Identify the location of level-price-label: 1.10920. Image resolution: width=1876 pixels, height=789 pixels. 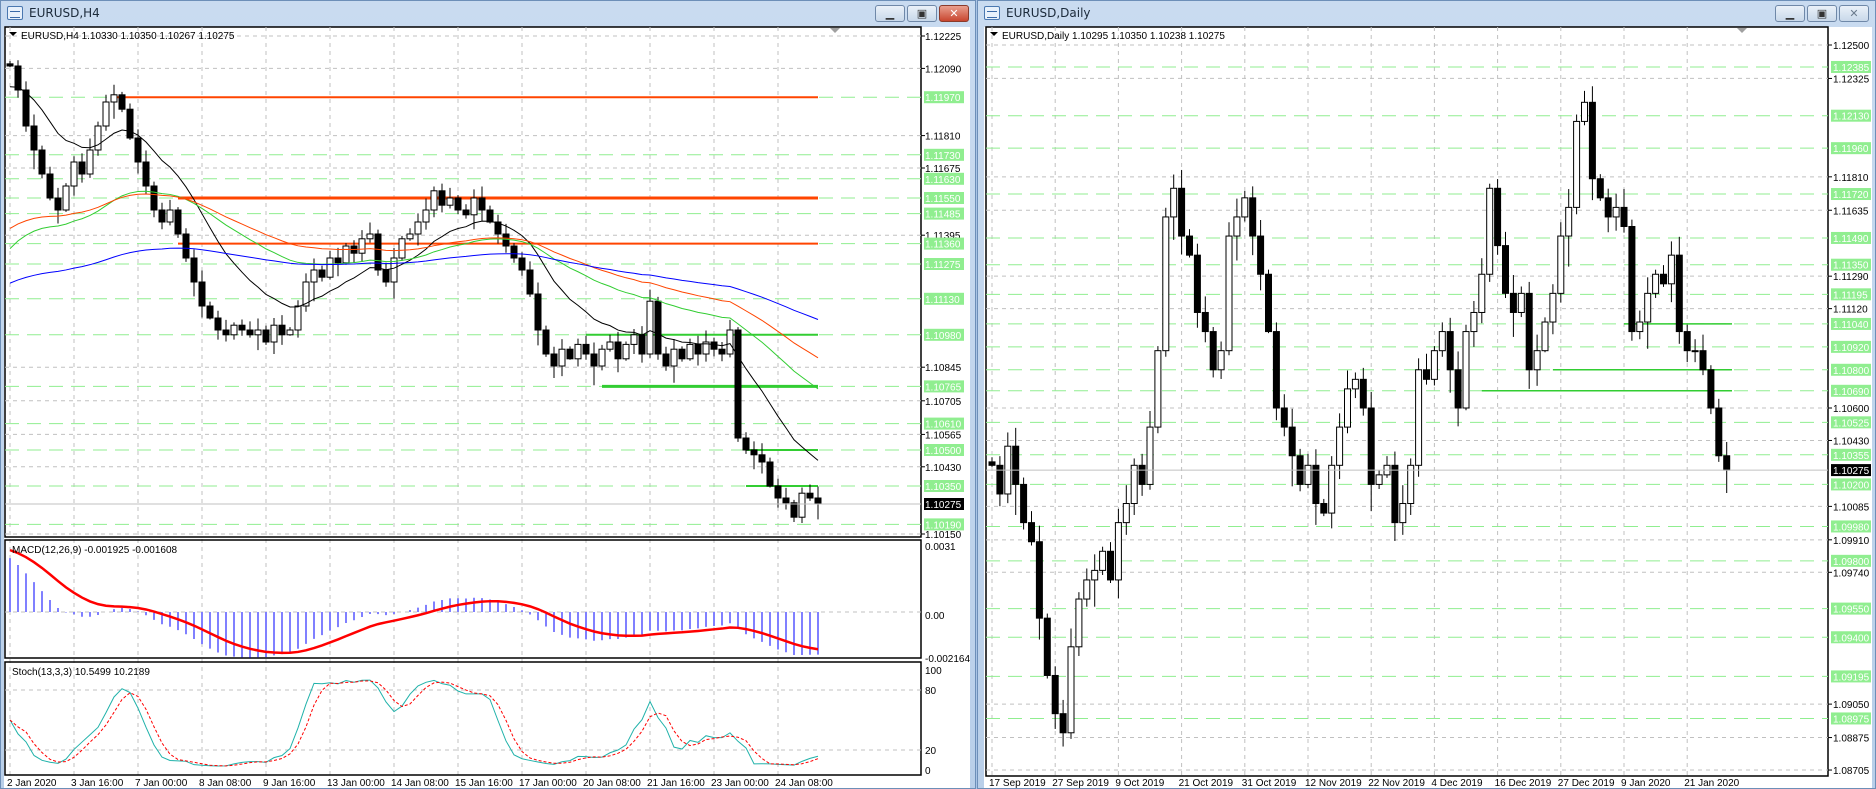
(1851, 348).